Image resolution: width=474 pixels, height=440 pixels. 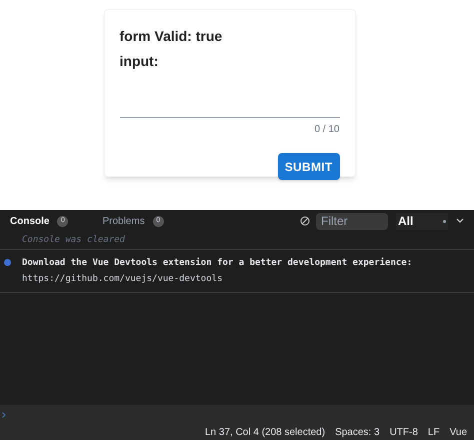 I want to click on console-link: https://github.com/vuejs/vue-devtools, so click(x=248, y=279).